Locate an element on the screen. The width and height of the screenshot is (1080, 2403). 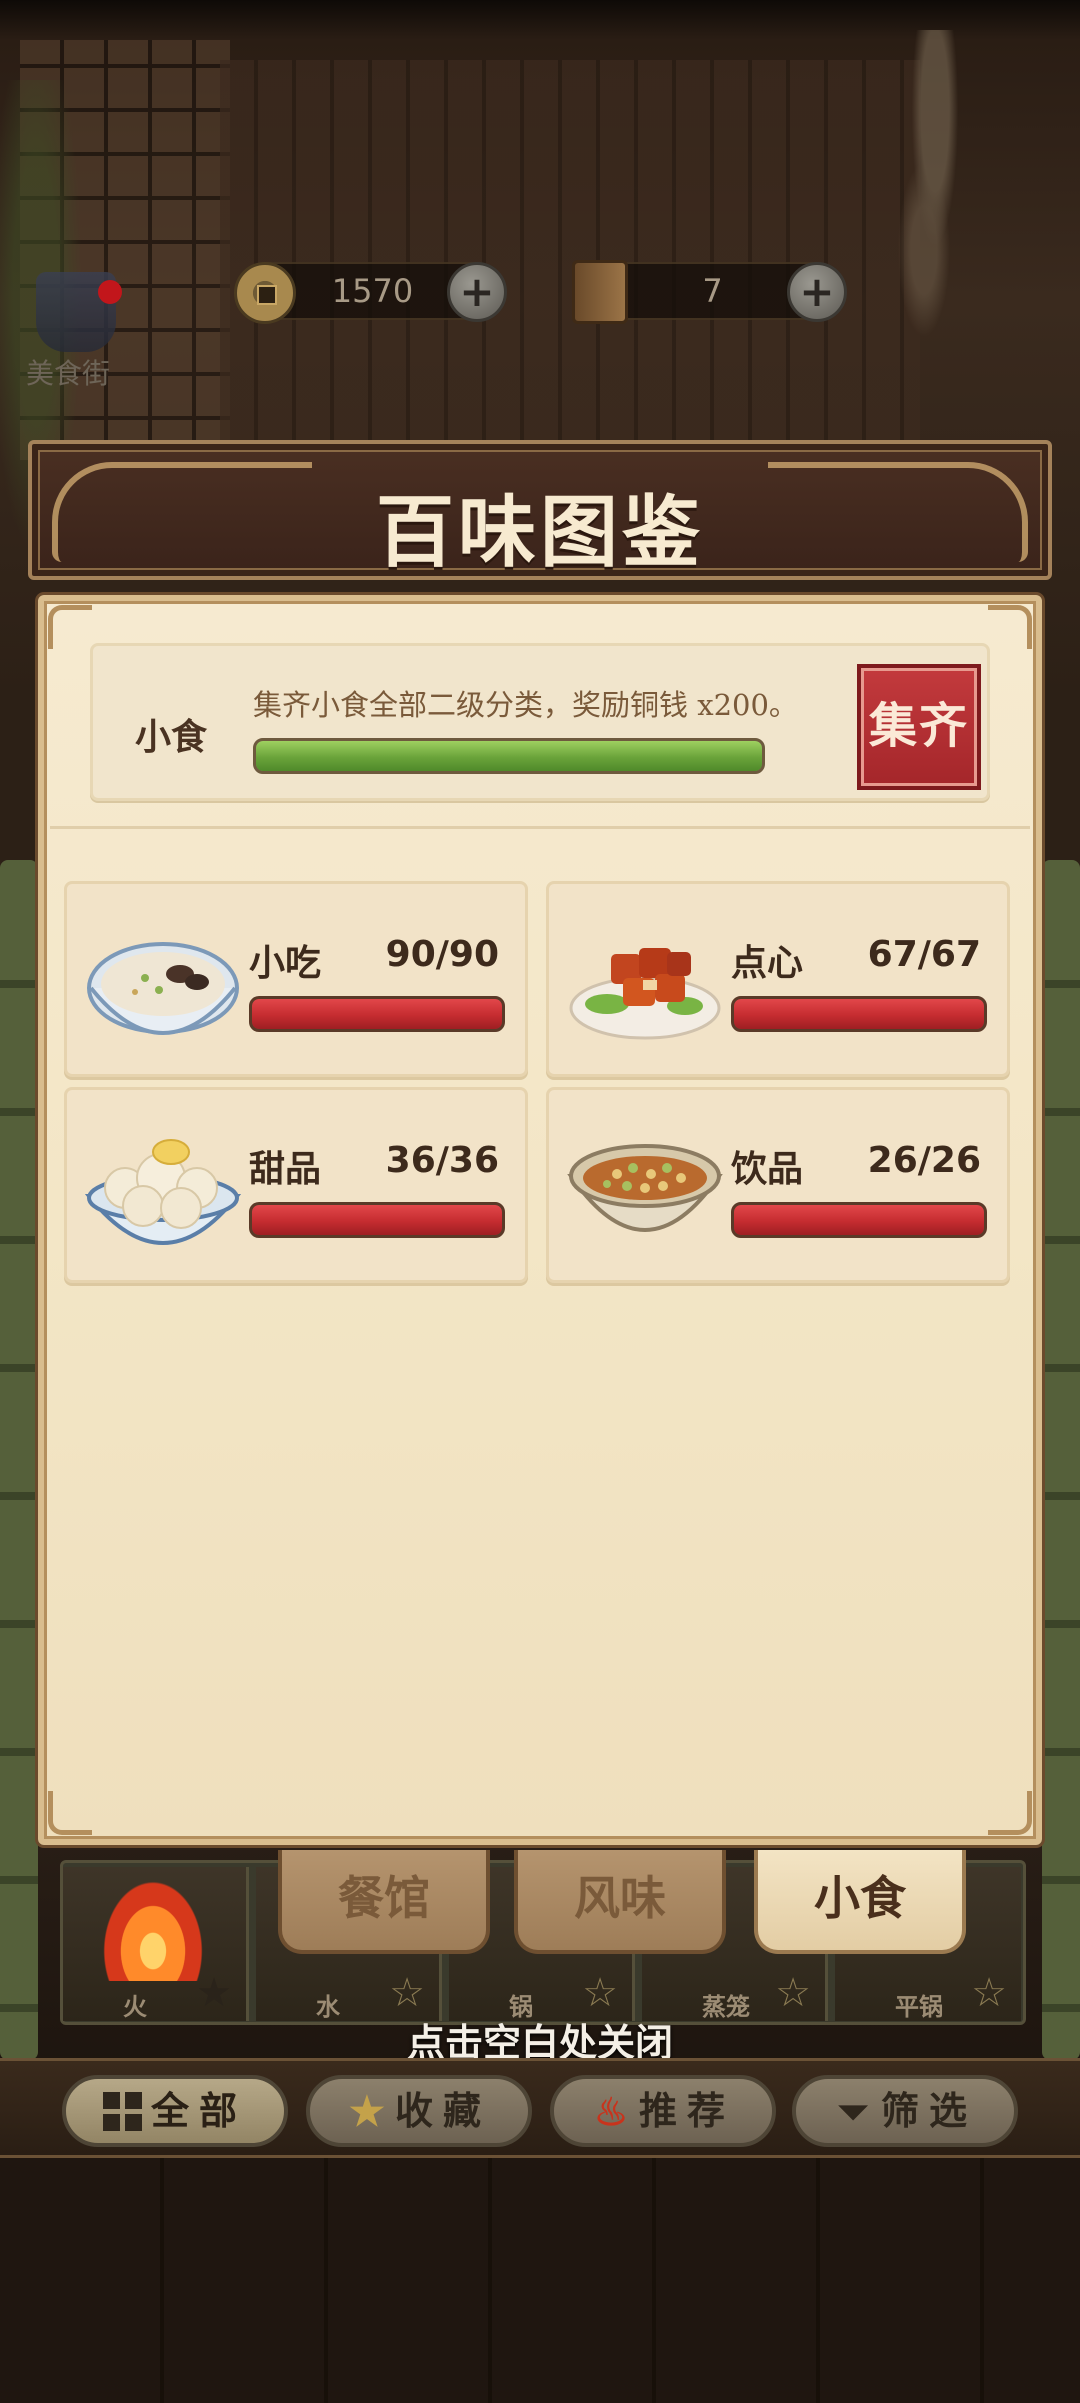
category-name: 小吃 is located at coordinates (285, 963).